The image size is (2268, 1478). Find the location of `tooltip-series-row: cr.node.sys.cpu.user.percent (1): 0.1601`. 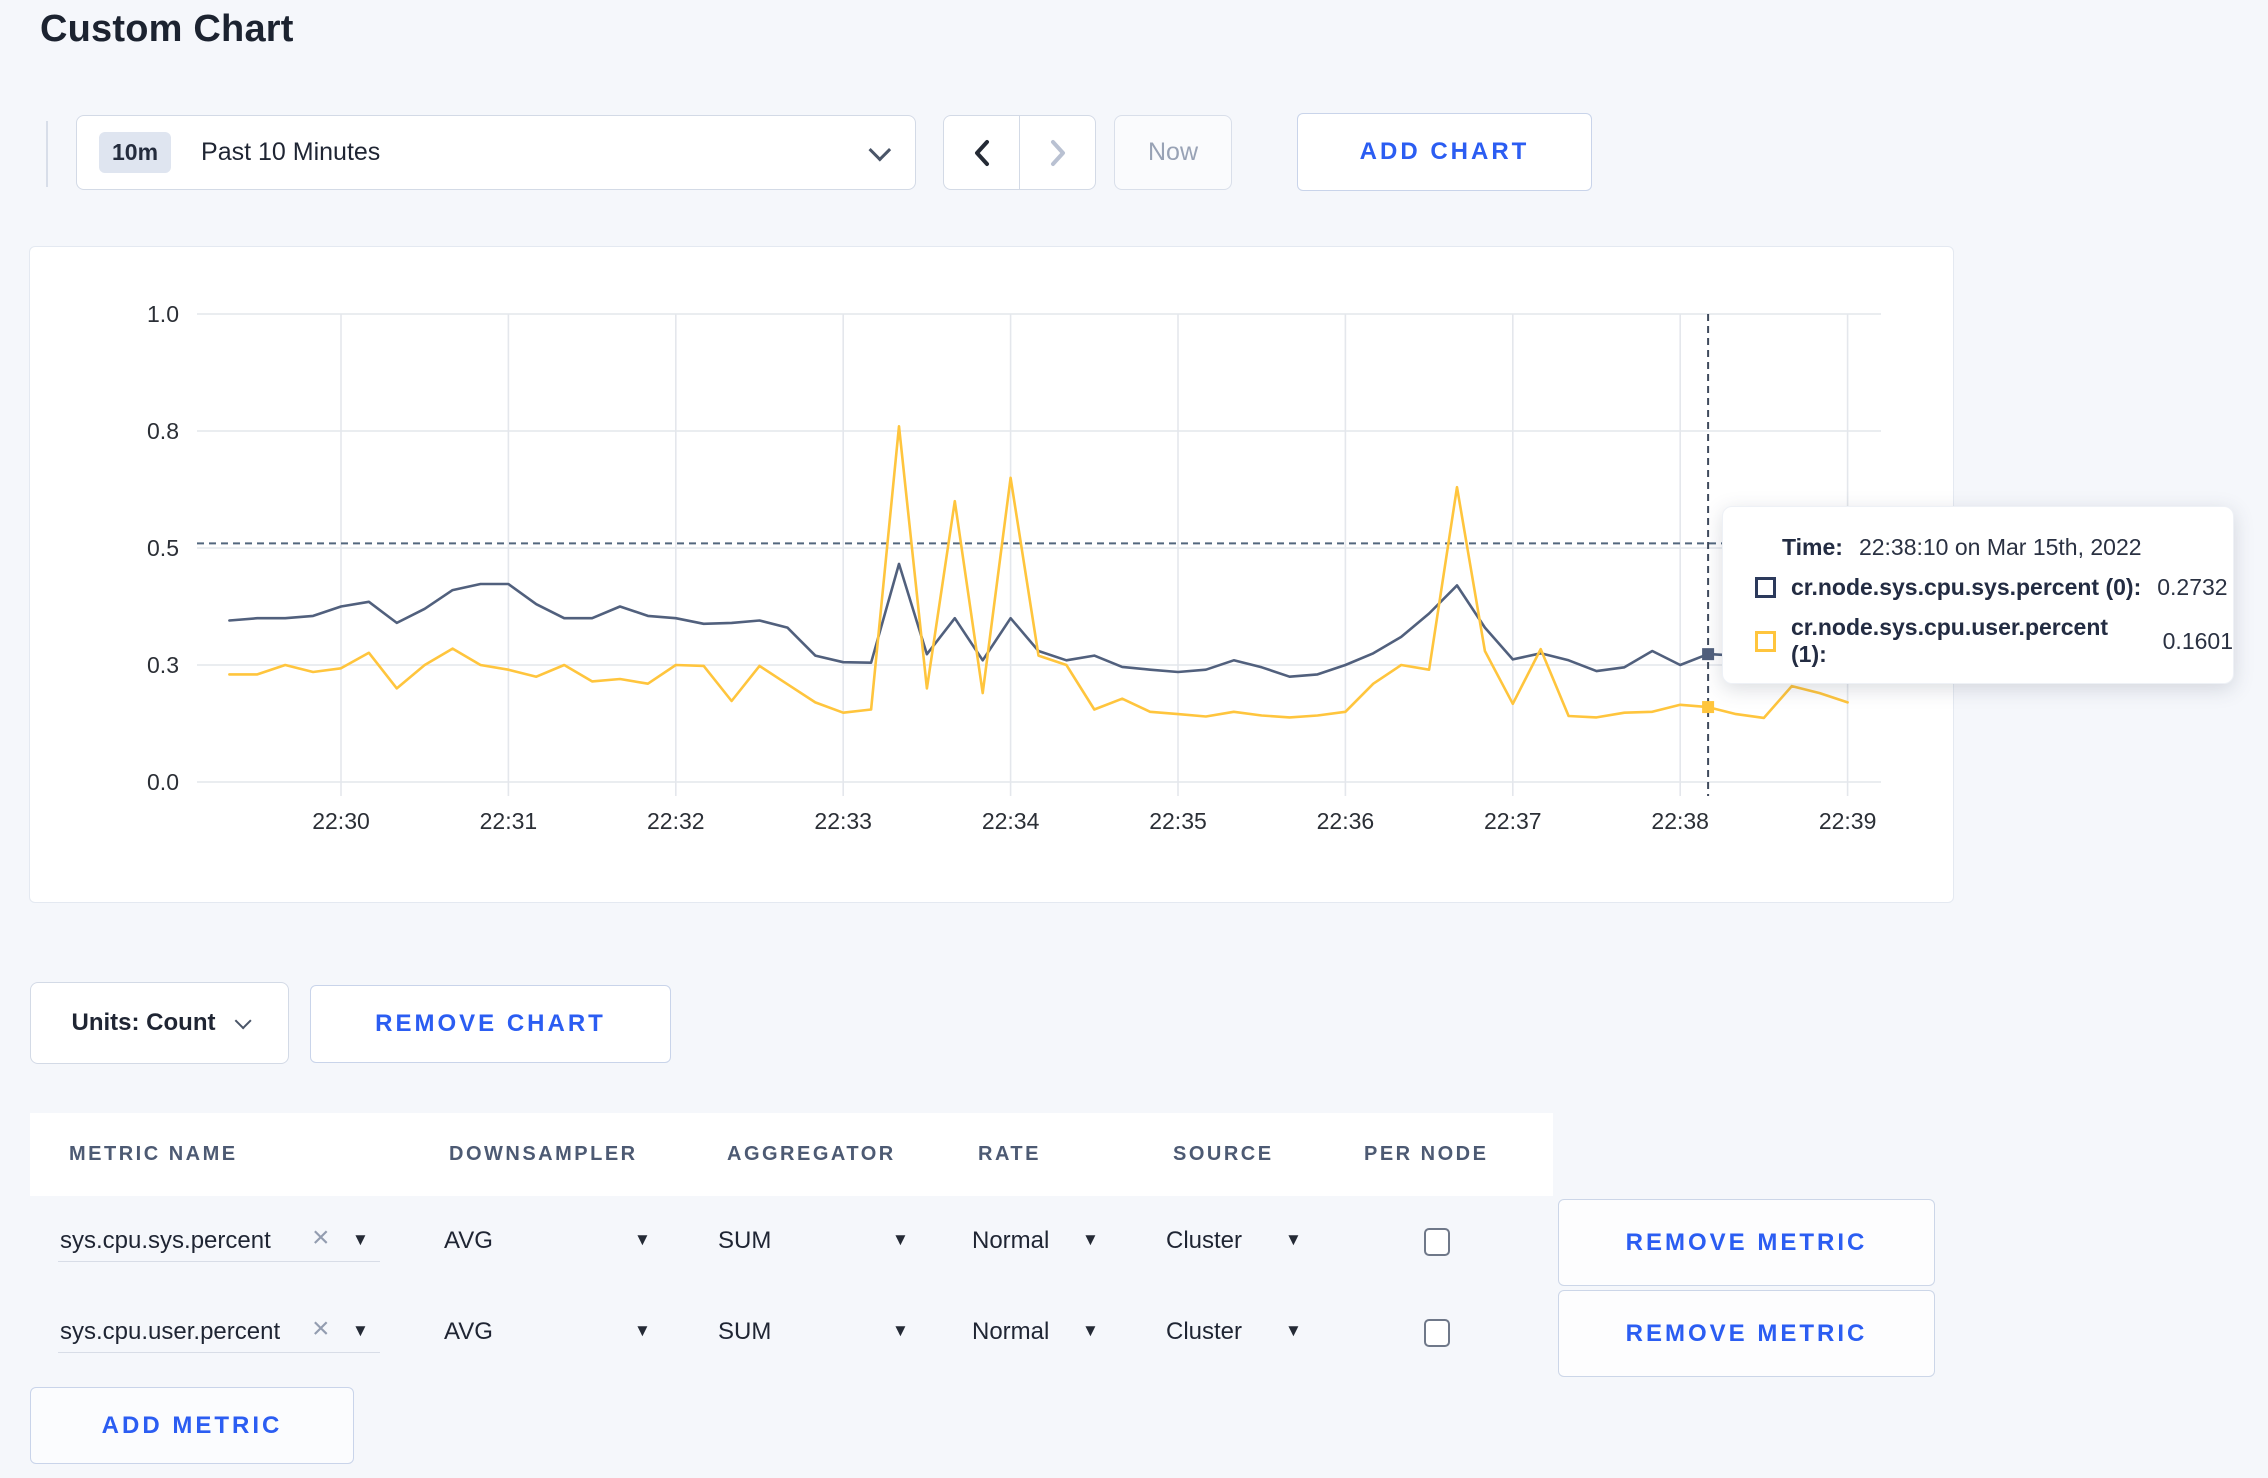

tooltip-series-row: cr.node.sys.cpu.user.percent (1): 0.1601 is located at coordinates (1994, 641).